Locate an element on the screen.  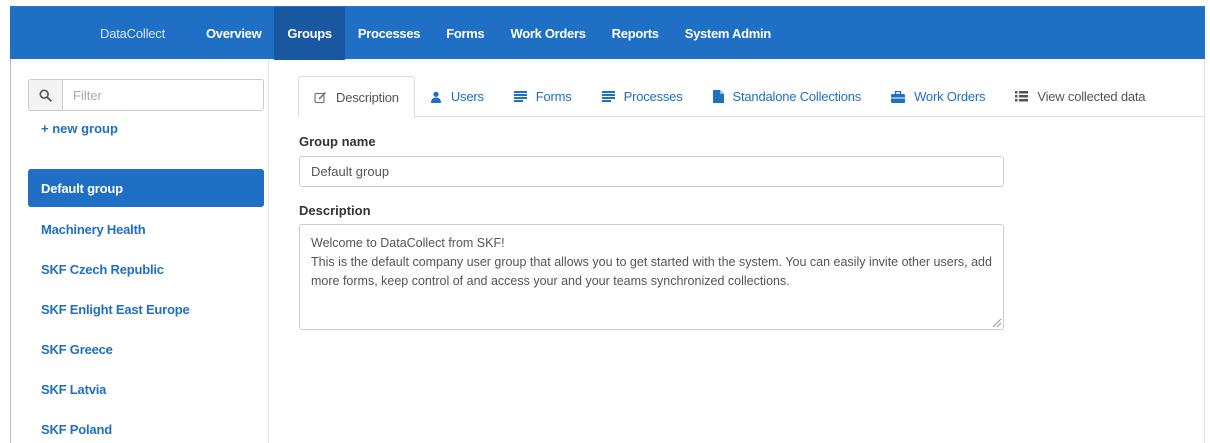
group-item-skf-latvia: SKF Latvia is located at coordinates (146, 389).